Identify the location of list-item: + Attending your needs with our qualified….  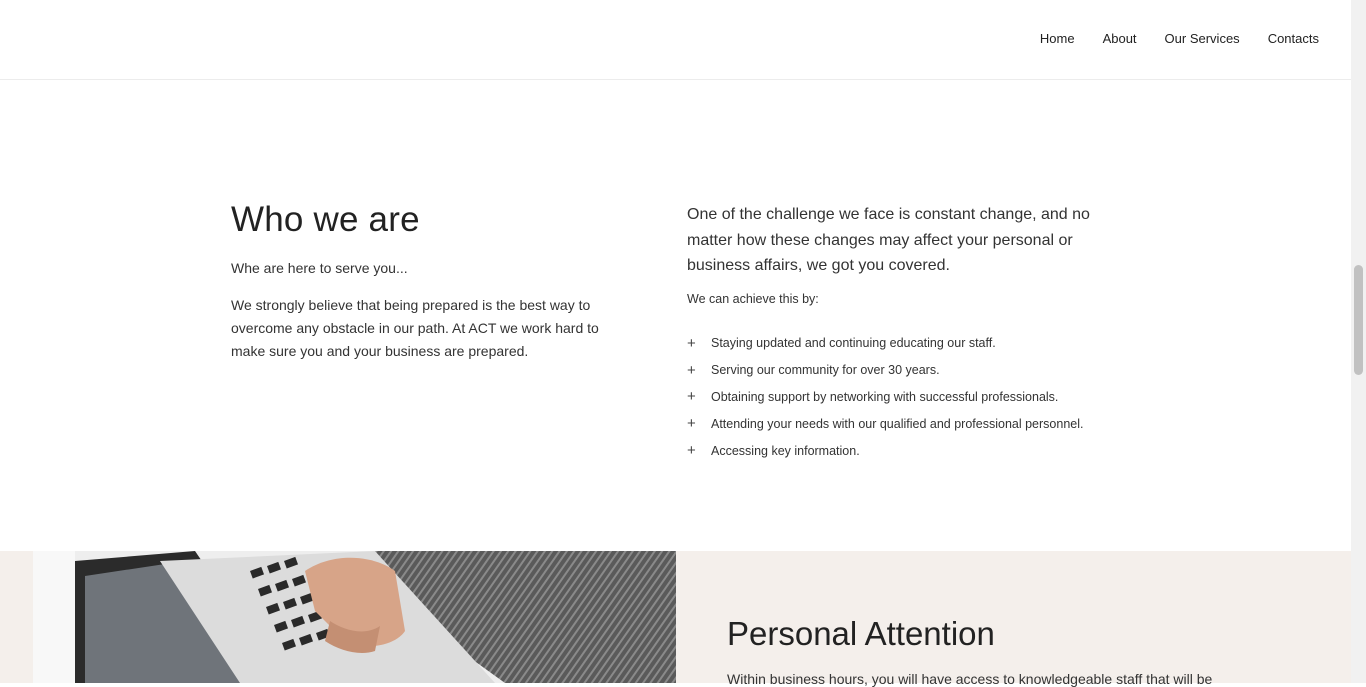
(885, 423).